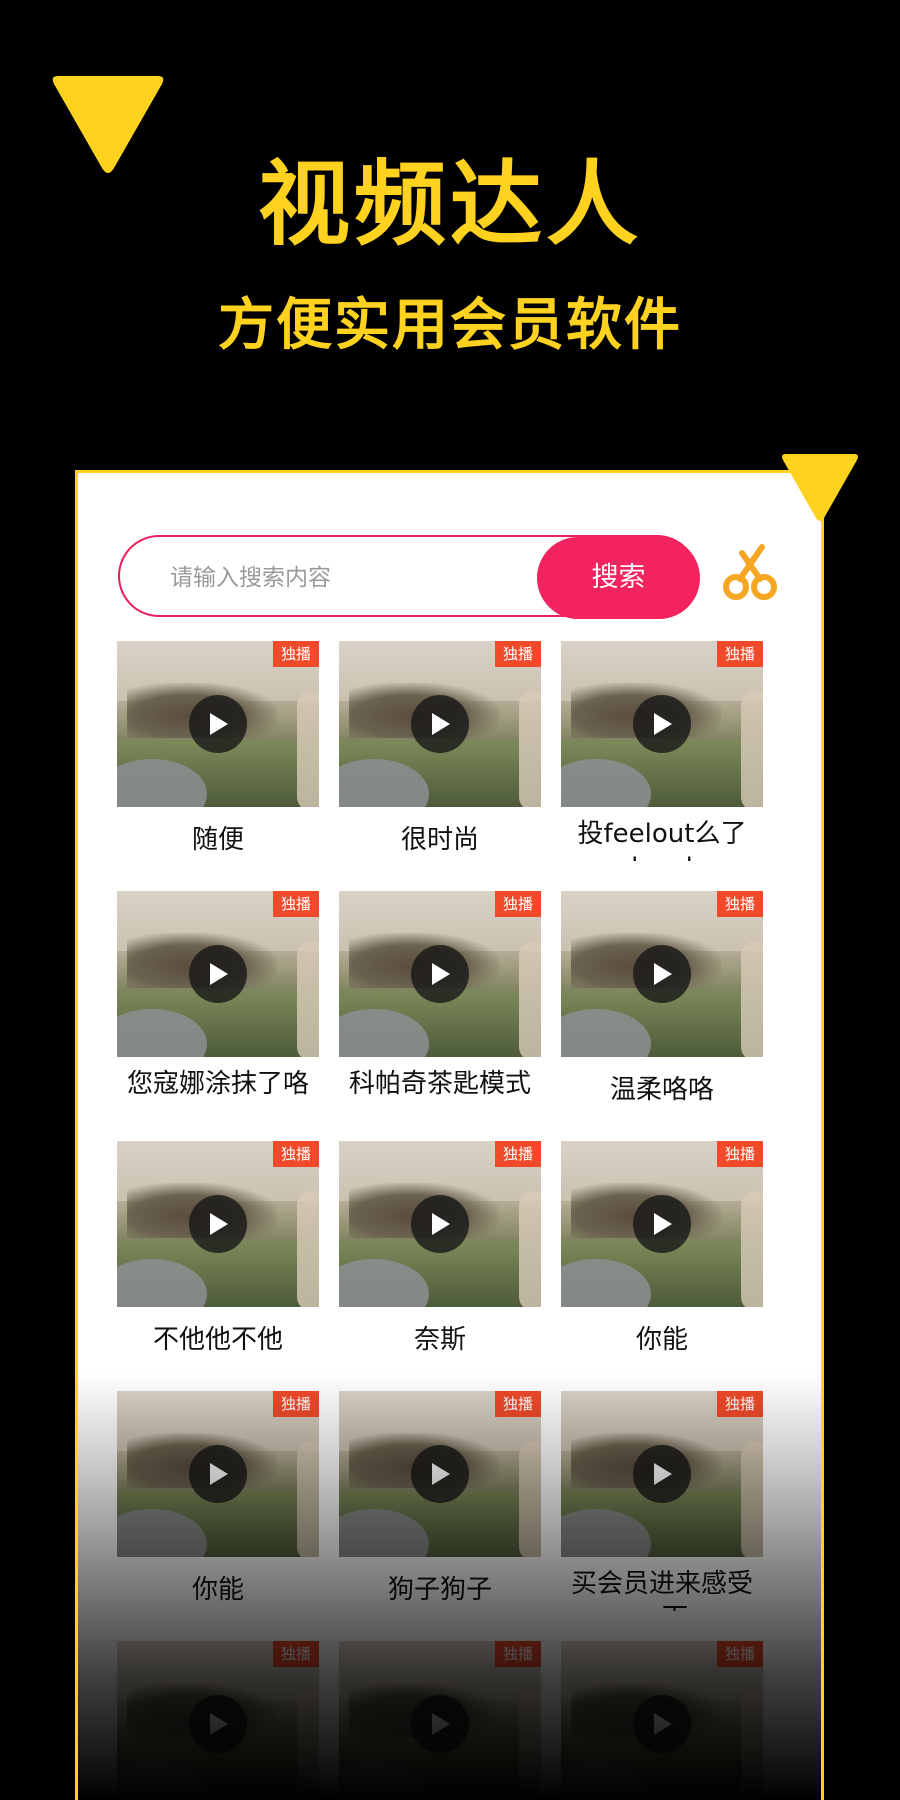  Describe the element at coordinates (217, 840) in the screenshot. I see `video-title: 随便` at that location.